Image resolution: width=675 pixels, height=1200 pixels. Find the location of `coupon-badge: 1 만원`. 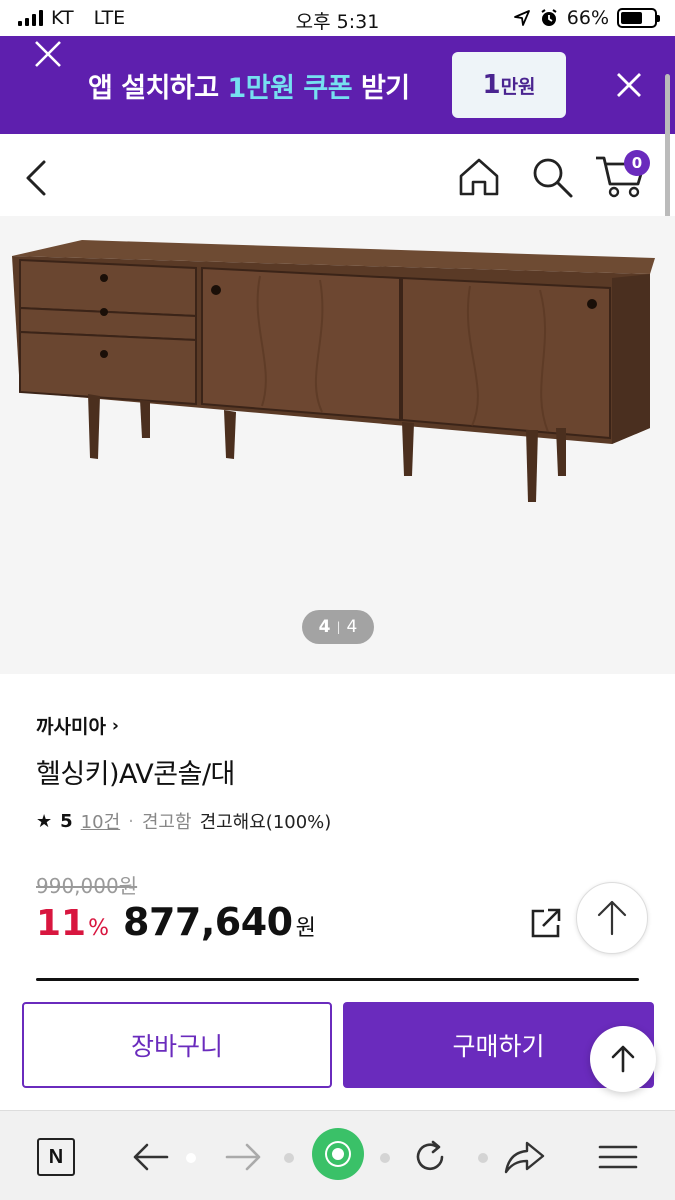

coupon-badge: 1 만원 is located at coordinates (509, 85).